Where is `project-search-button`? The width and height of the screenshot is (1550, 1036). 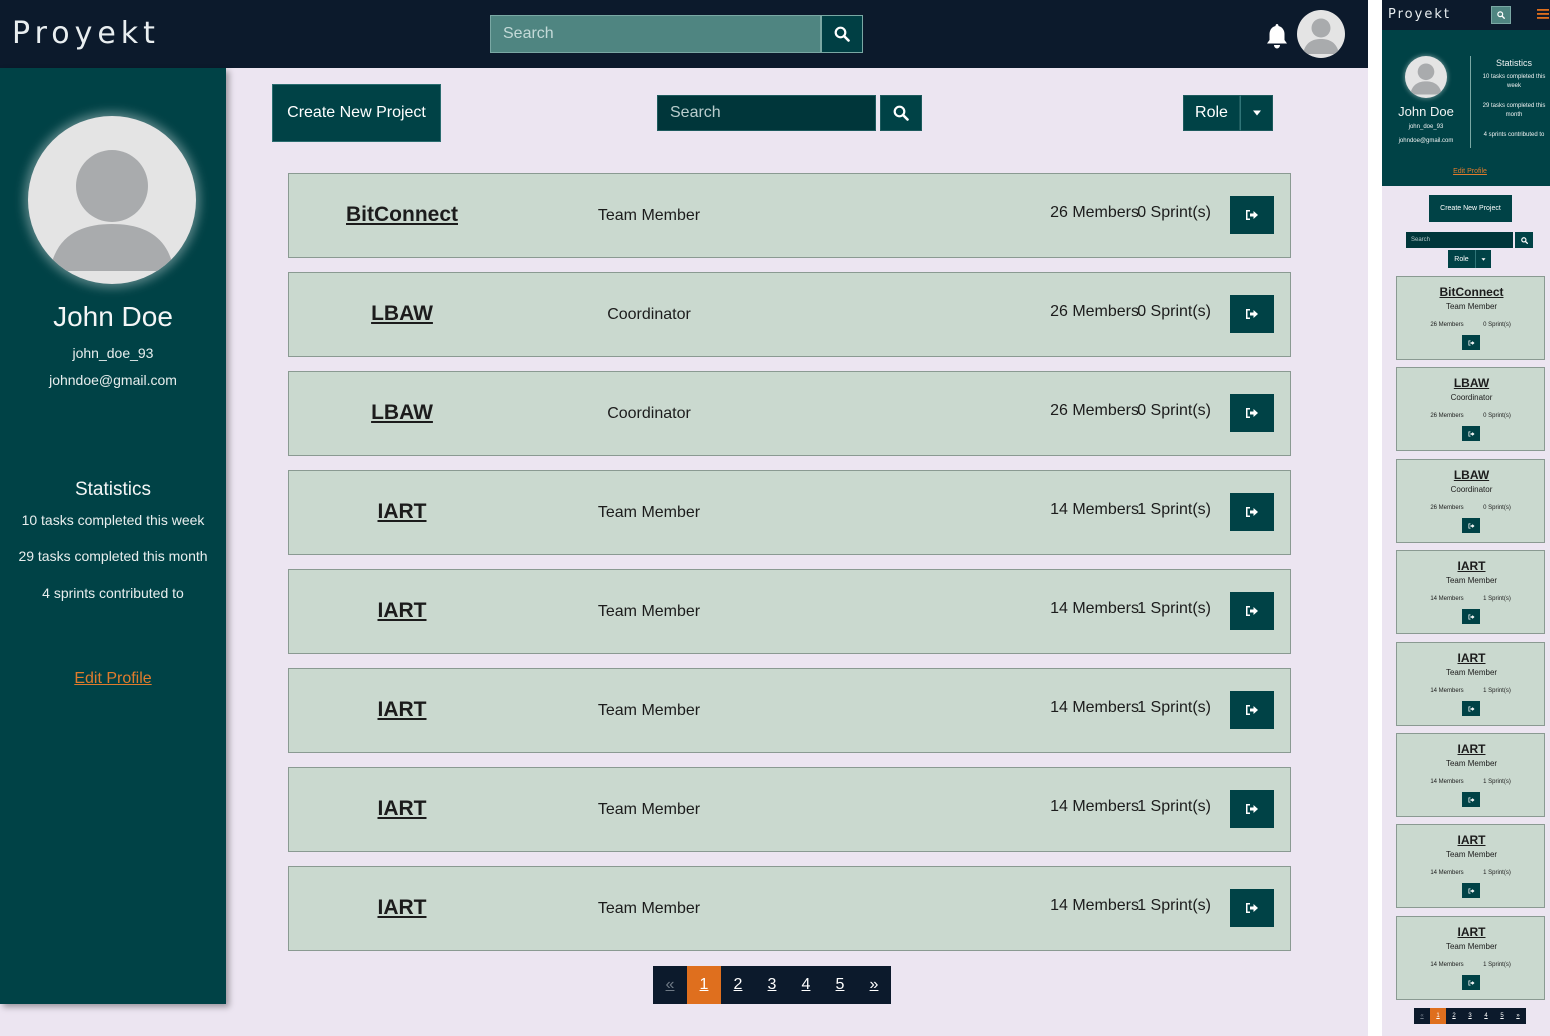 project-search-button is located at coordinates (901, 113).